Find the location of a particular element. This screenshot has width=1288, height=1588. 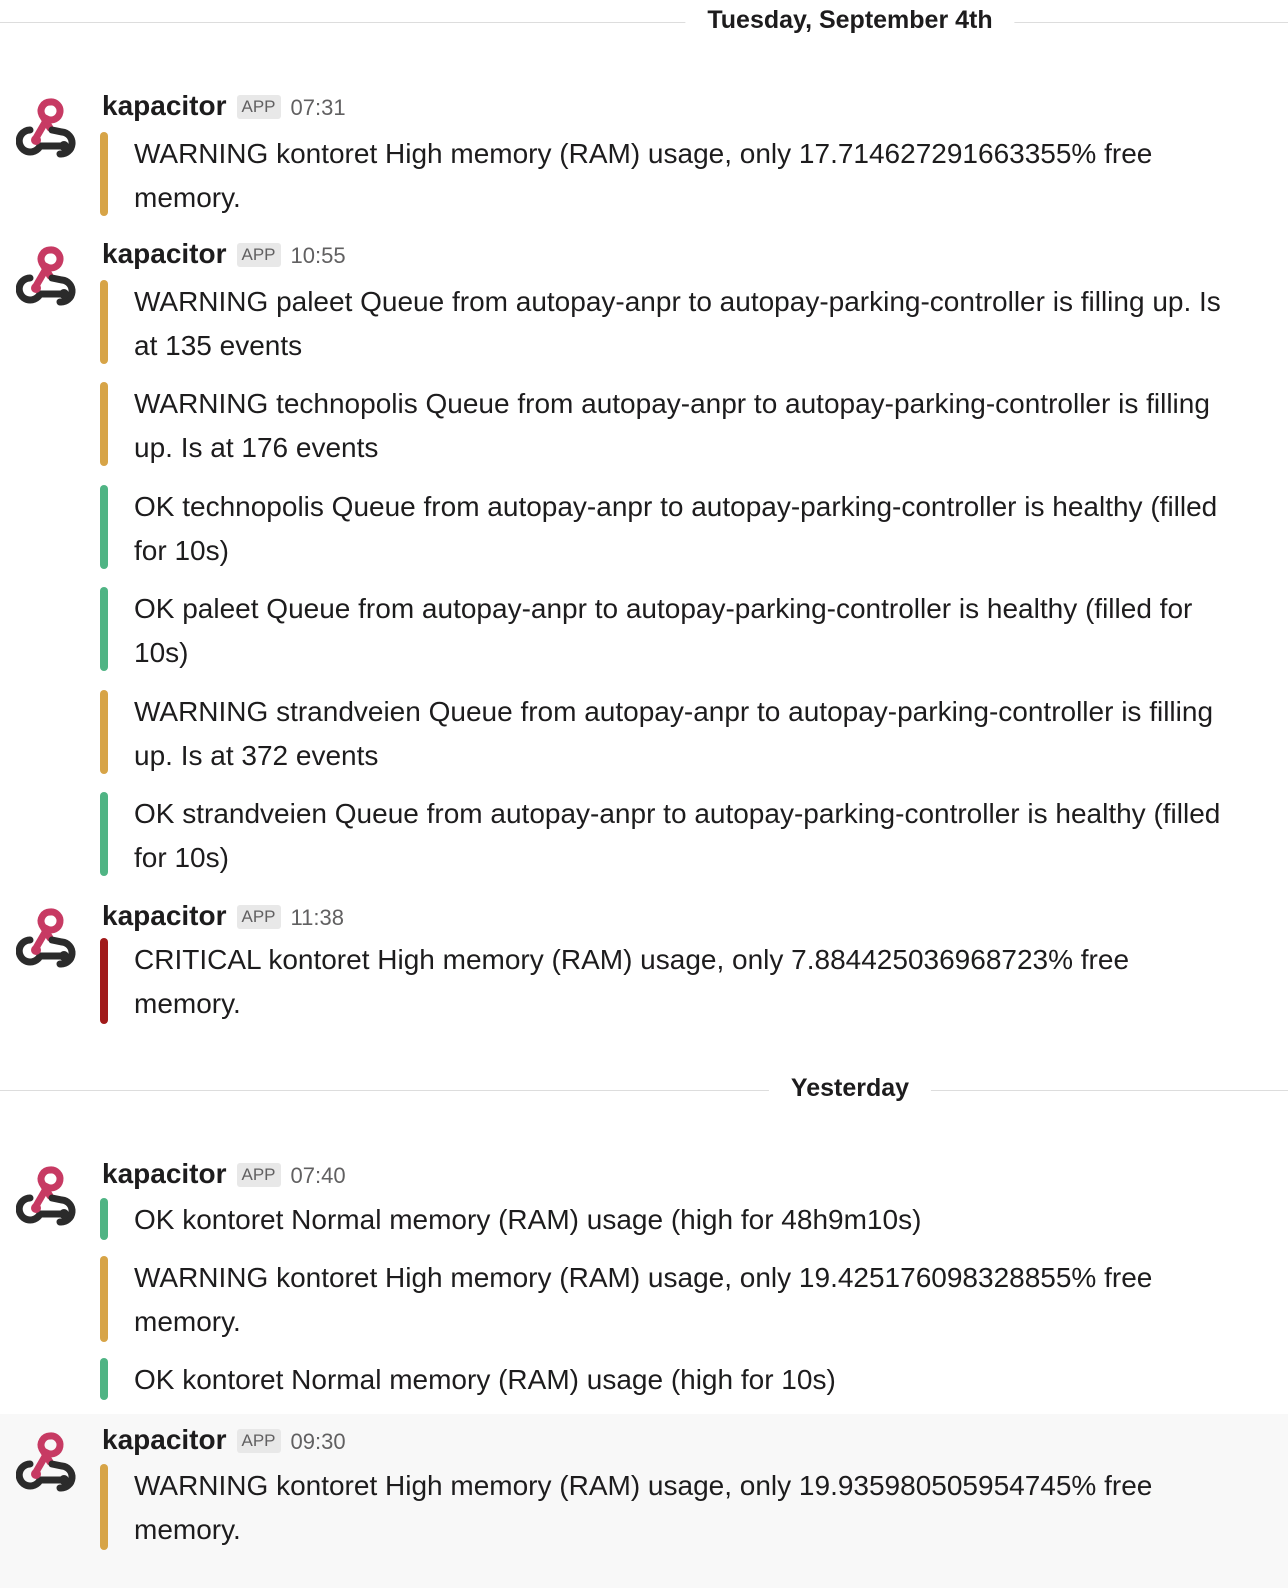

message-header: kapacitor APP 11:38 is located at coordinates (223, 918).